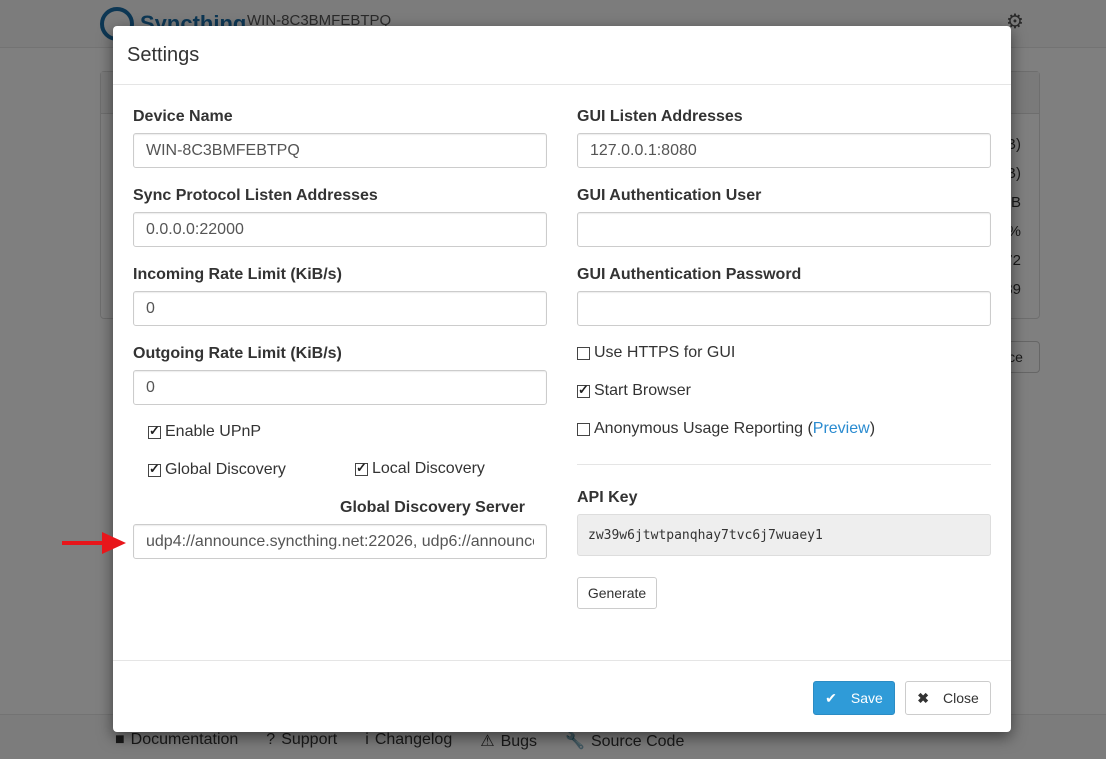  Describe the element at coordinates (660, 116) in the screenshot. I see `gui-listen-label: GUI Listen Addresses` at that location.